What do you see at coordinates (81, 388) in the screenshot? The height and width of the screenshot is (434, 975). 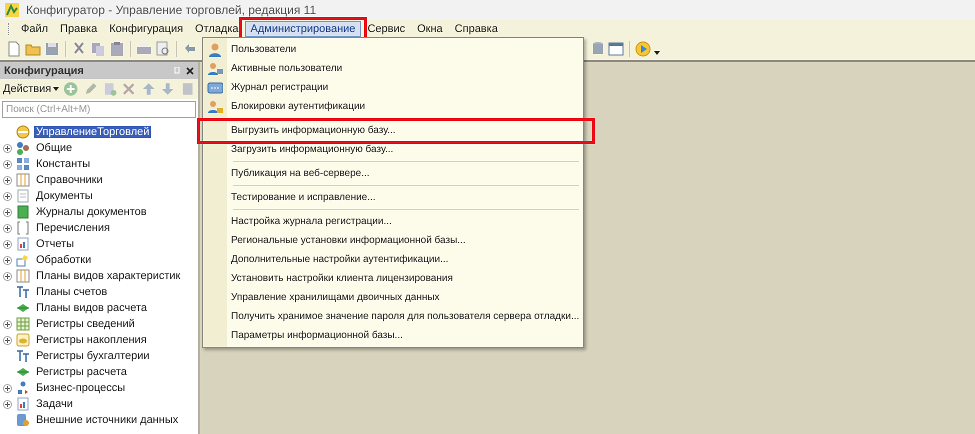 I see `tree-item: Бизнес-процессы` at bounding box center [81, 388].